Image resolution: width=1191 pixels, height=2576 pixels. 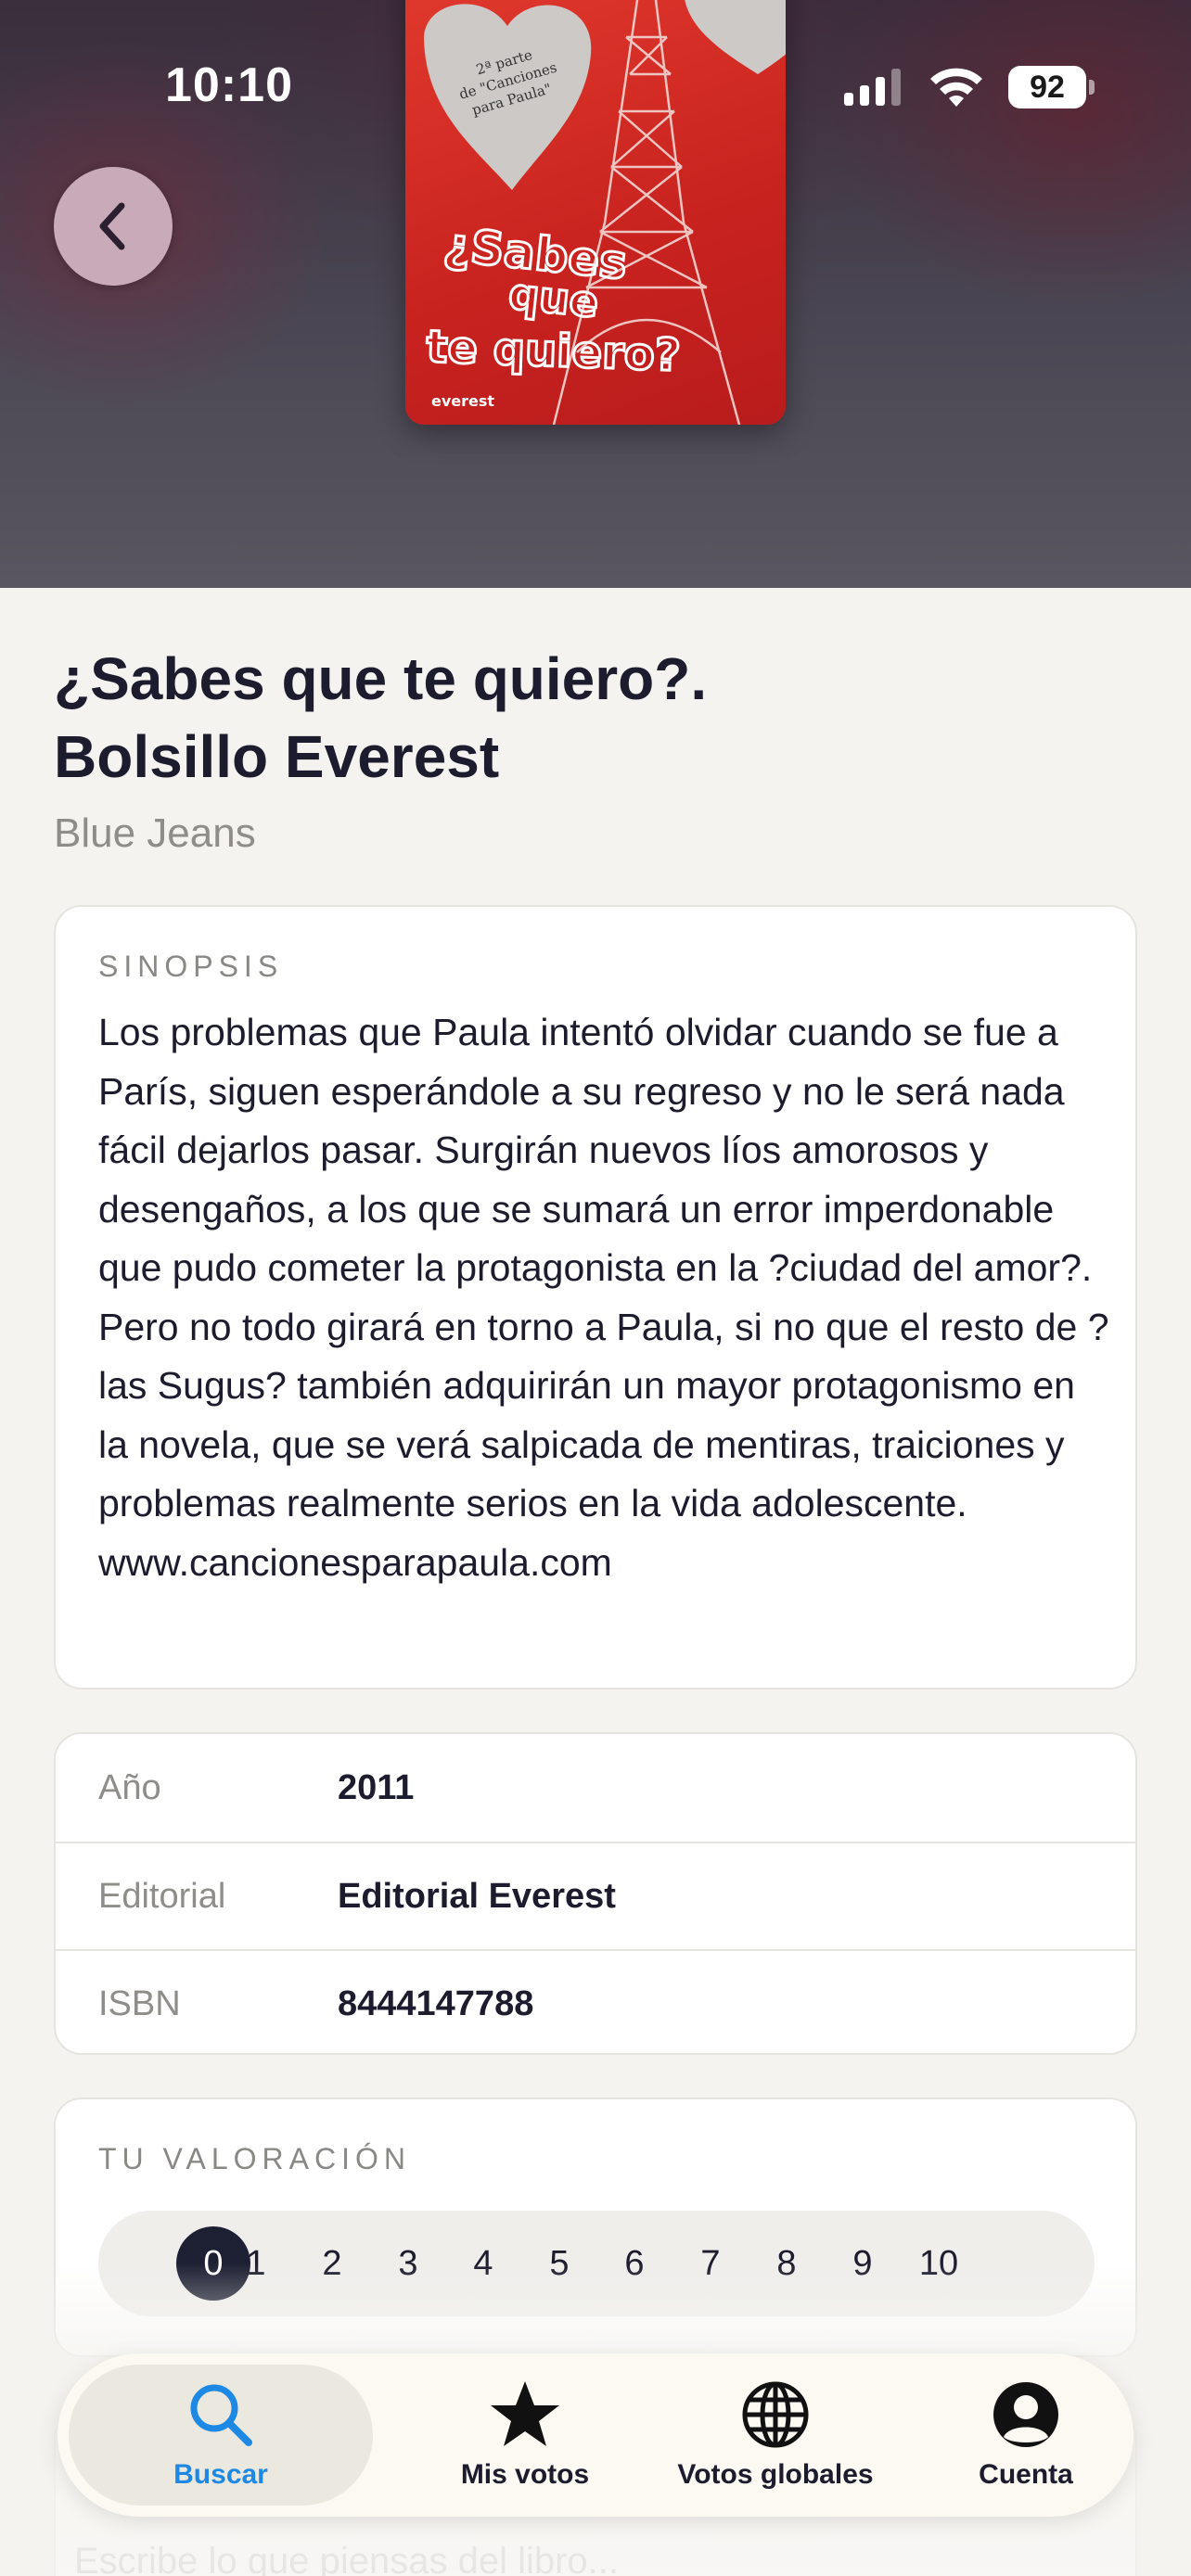 I want to click on rating-selector: 0 1 2 3 4 5 6 7 8 9 10, so click(x=597, y=2263).